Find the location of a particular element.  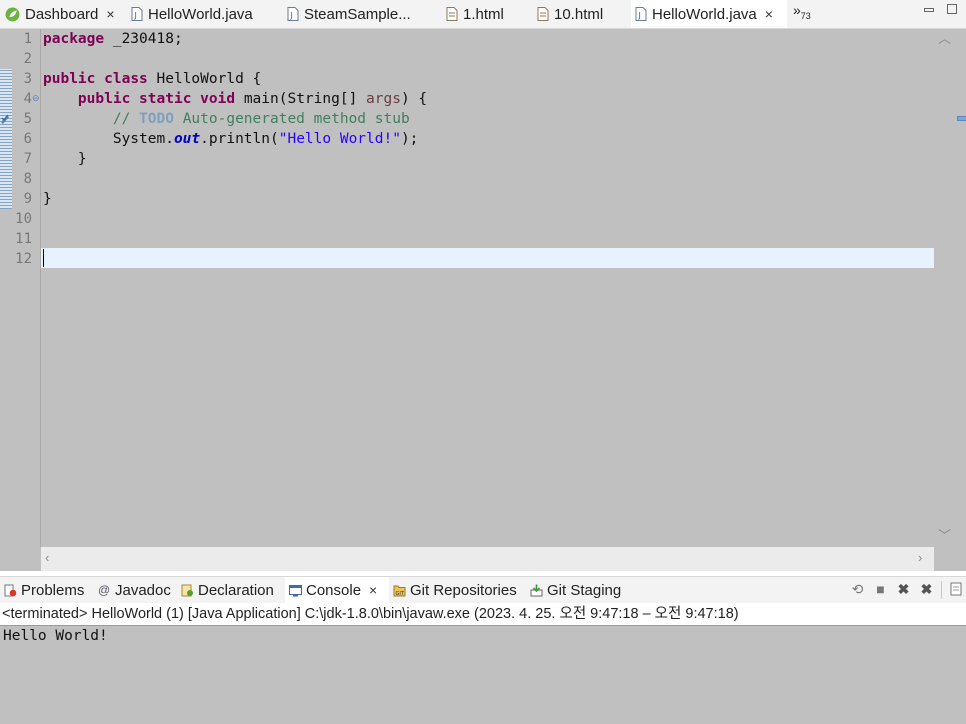

tab-label: Git Staging is located at coordinates (584, 590).